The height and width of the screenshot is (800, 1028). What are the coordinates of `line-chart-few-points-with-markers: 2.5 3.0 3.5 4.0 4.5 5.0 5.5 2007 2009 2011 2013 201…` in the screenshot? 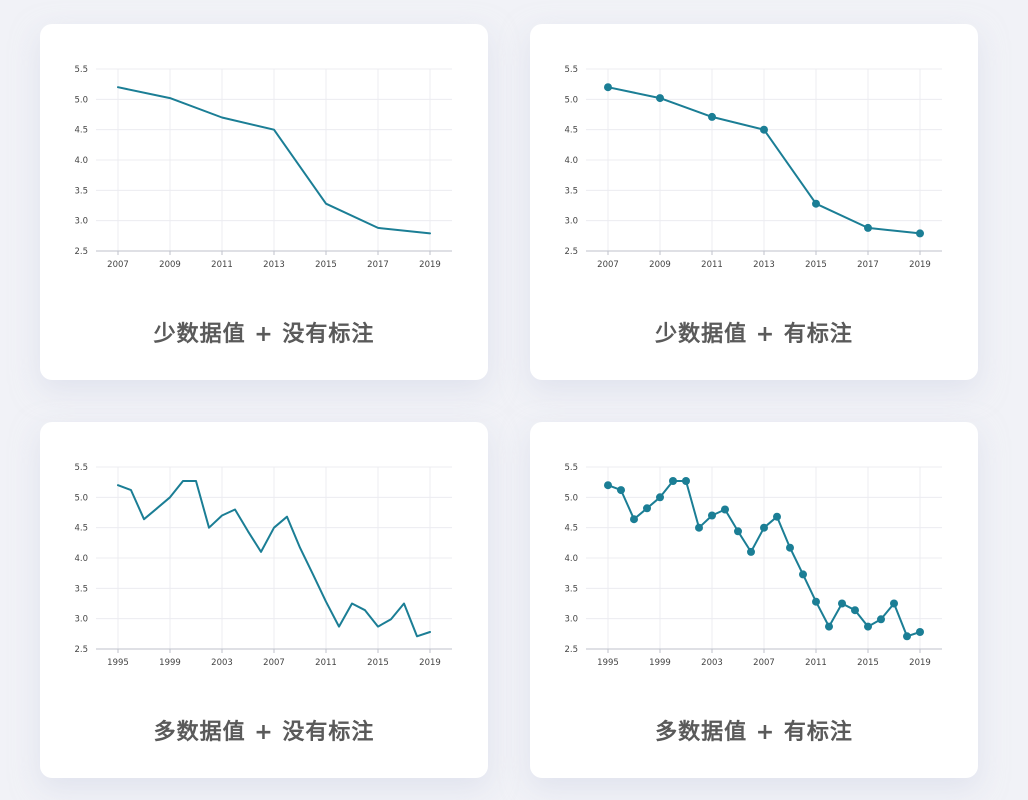 It's located at (753, 167).